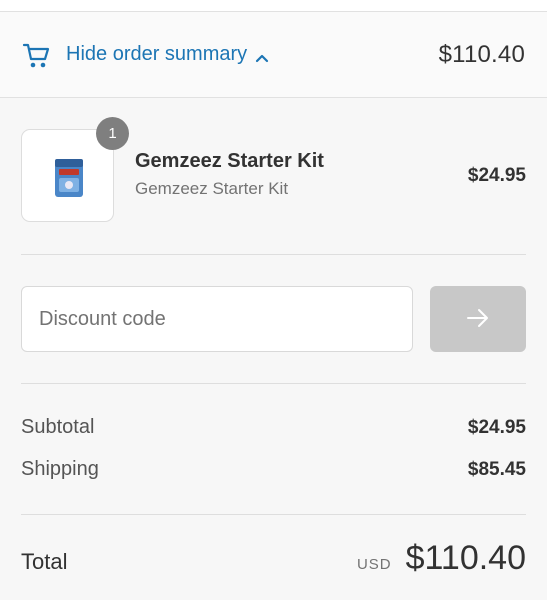 This screenshot has height=600, width=547. What do you see at coordinates (465, 558) in the screenshot?
I see `total-value: $110.40` at bounding box center [465, 558].